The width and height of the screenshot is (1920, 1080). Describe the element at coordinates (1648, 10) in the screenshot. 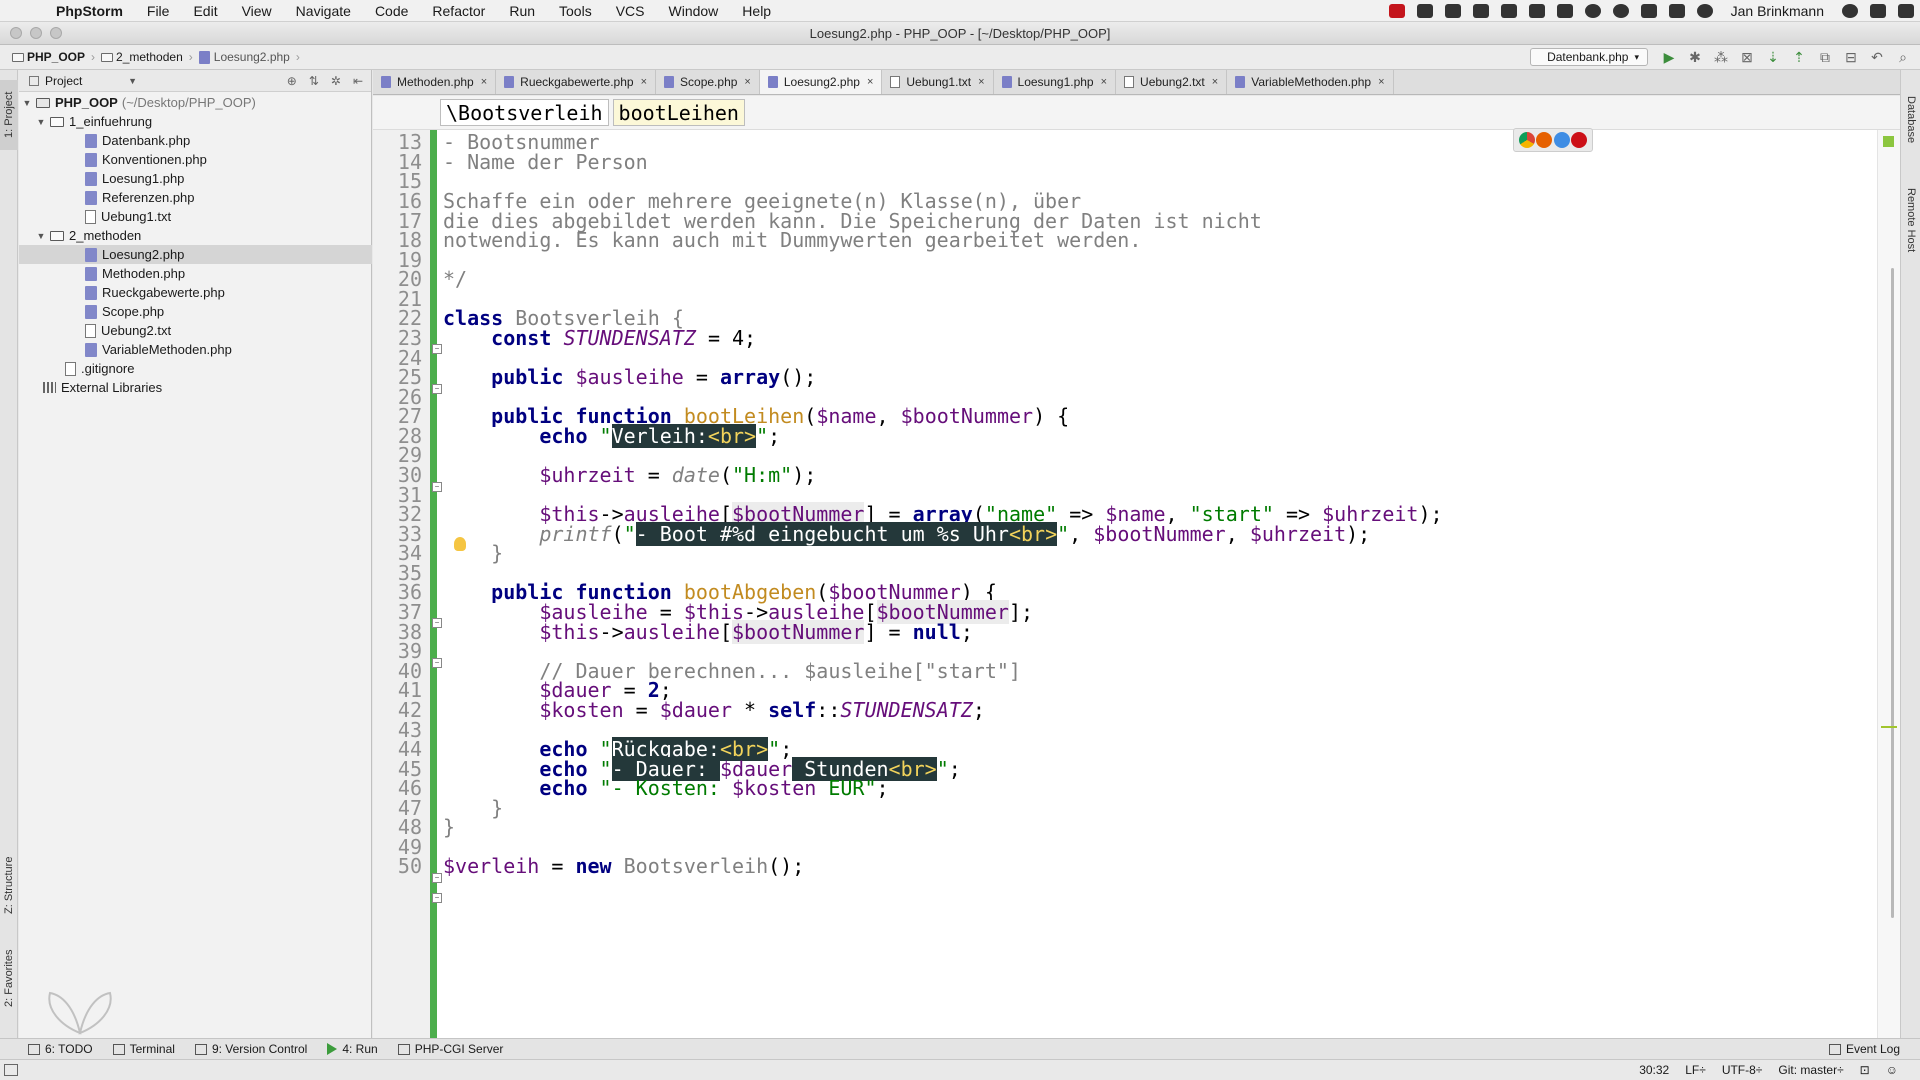

I see `volume-icon` at that location.